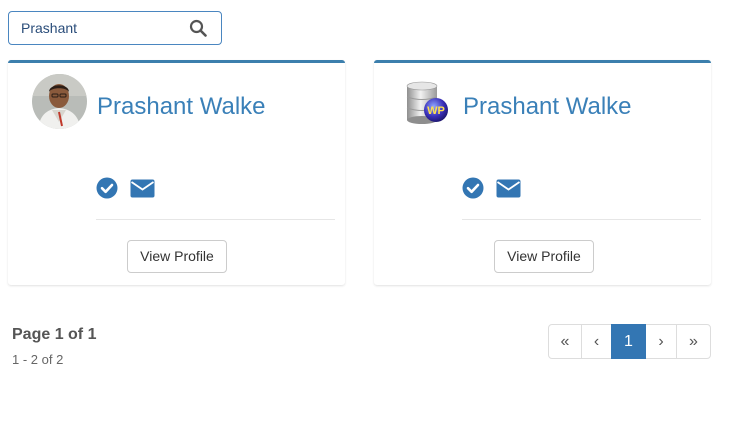 The image size is (739, 441). What do you see at coordinates (693, 341) in the screenshot?
I see `last-page-button: »` at bounding box center [693, 341].